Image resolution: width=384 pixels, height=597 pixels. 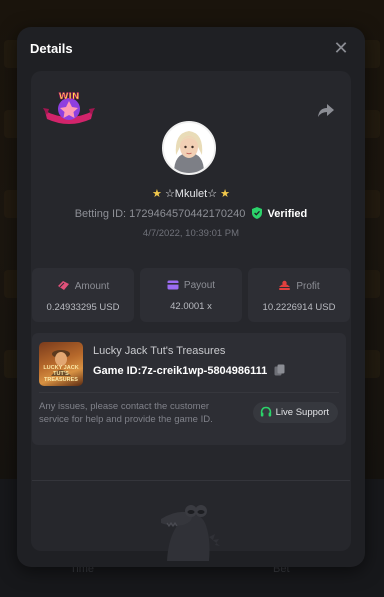 What do you see at coordinates (83, 307) in the screenshot?
I see `amount-value: 0.24933295 USD` at bounding box center [83, 307].